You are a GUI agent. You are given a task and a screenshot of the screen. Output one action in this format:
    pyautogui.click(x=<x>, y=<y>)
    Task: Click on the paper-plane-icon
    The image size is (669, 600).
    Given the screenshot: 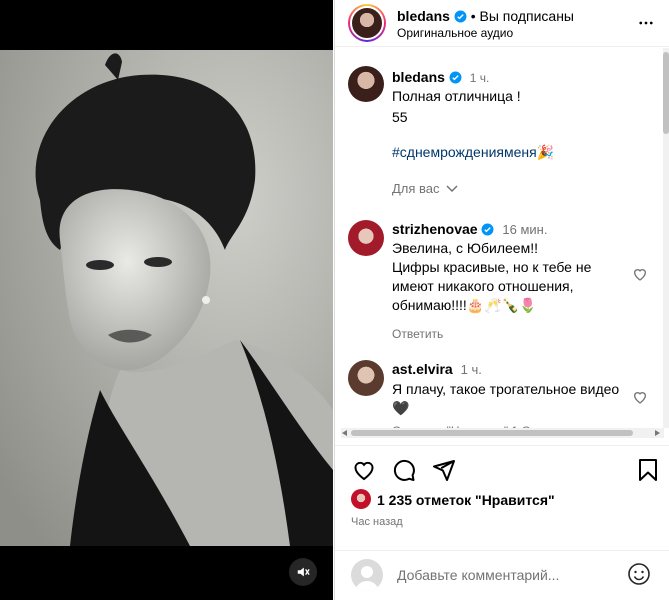 What is the action you would take?
    pyautogui.click(x=444, y=470)
    